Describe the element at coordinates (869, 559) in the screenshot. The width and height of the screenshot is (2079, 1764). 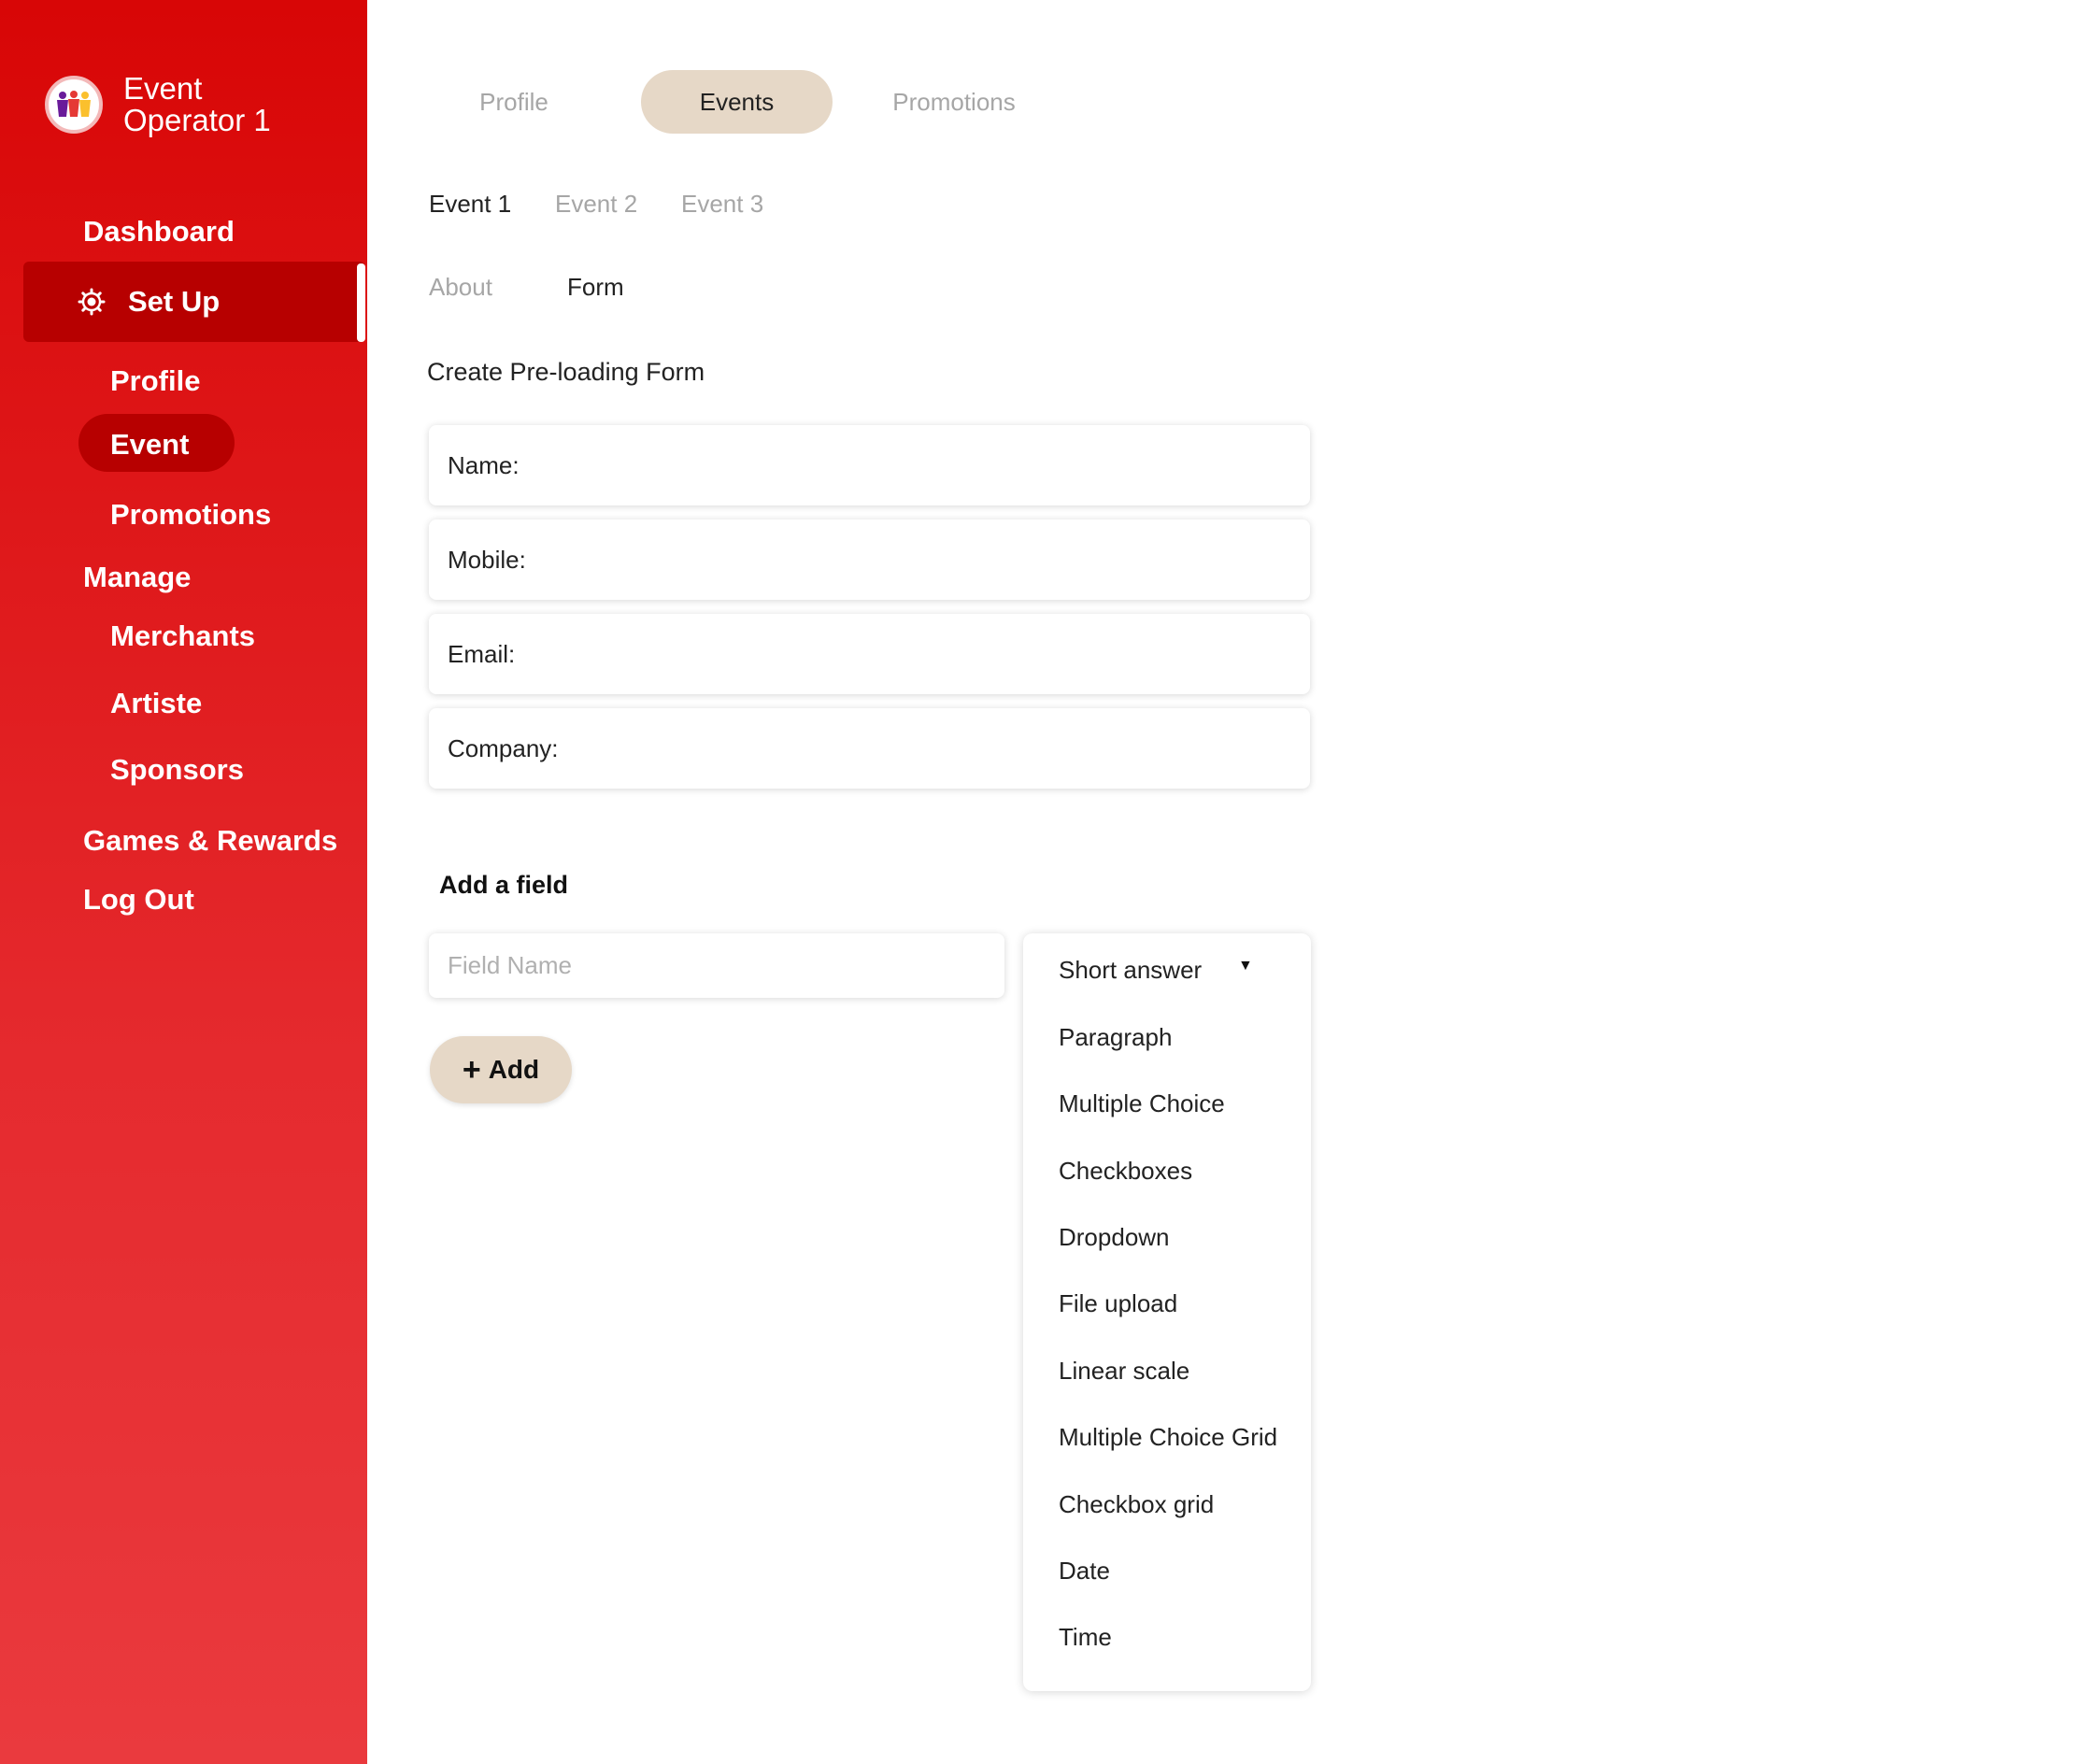
I see `form-field-mobile: Mobile:` at that location.